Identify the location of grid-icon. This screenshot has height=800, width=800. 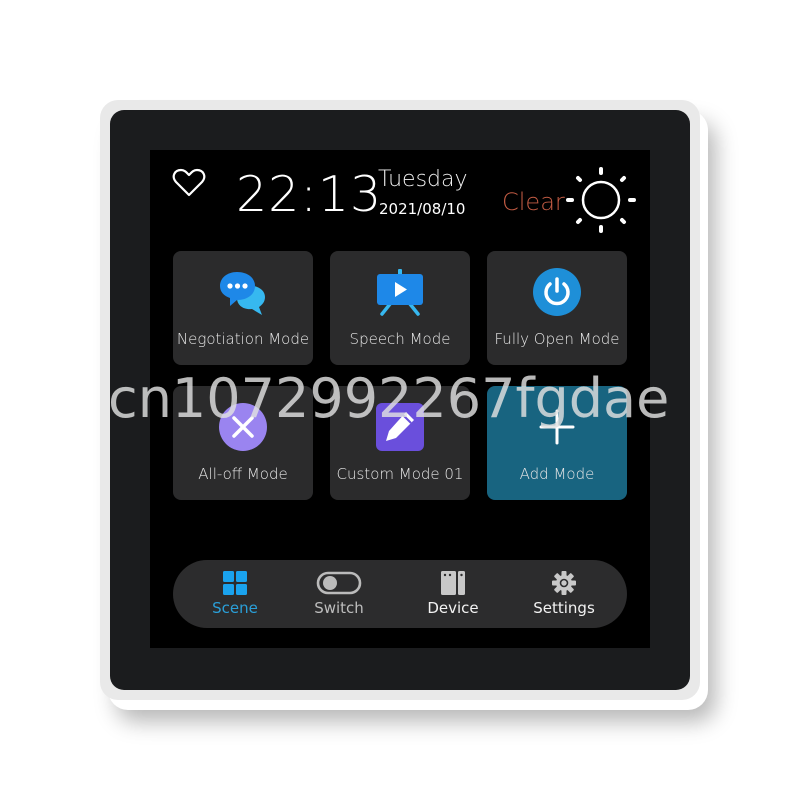
(235, 583).